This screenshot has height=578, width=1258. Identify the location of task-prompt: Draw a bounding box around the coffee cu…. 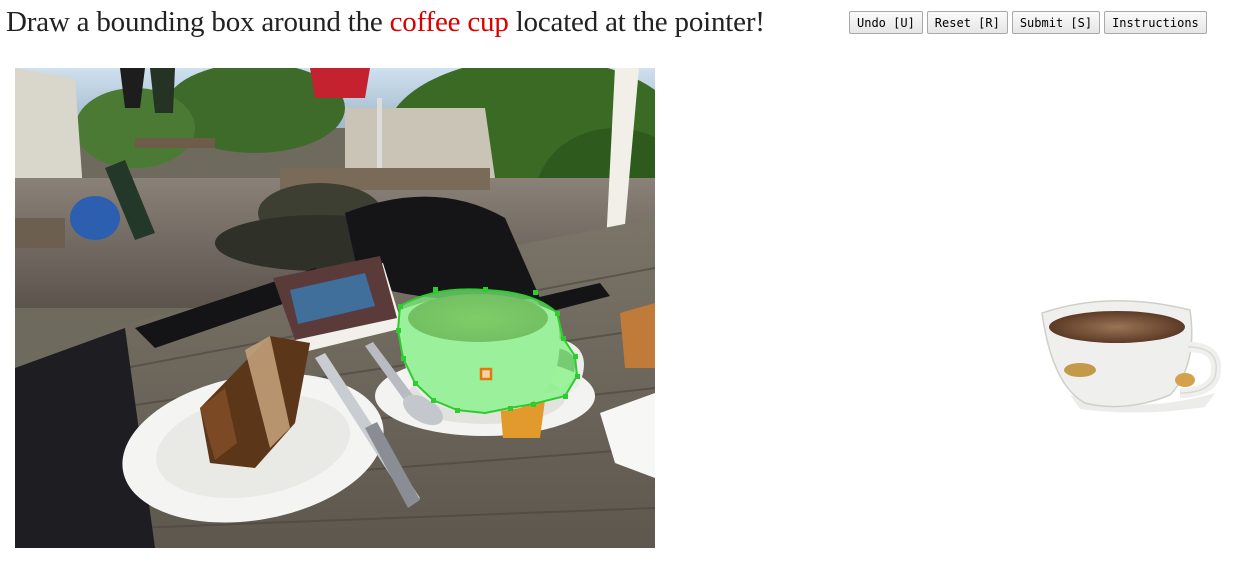
(385, 22).